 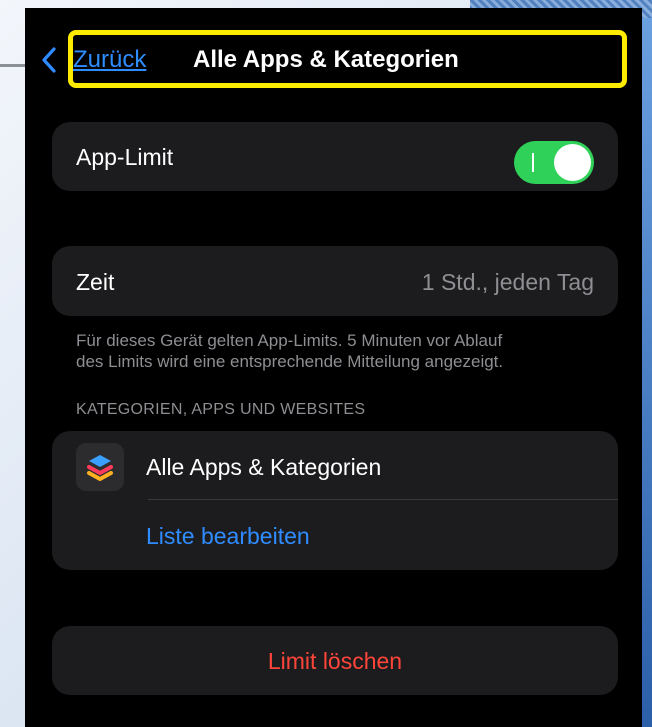 What do you see at coordinates (125, 157) in the screenshot?
I see `app-limit-label: App-Limit` at bounding box center [125, 157].